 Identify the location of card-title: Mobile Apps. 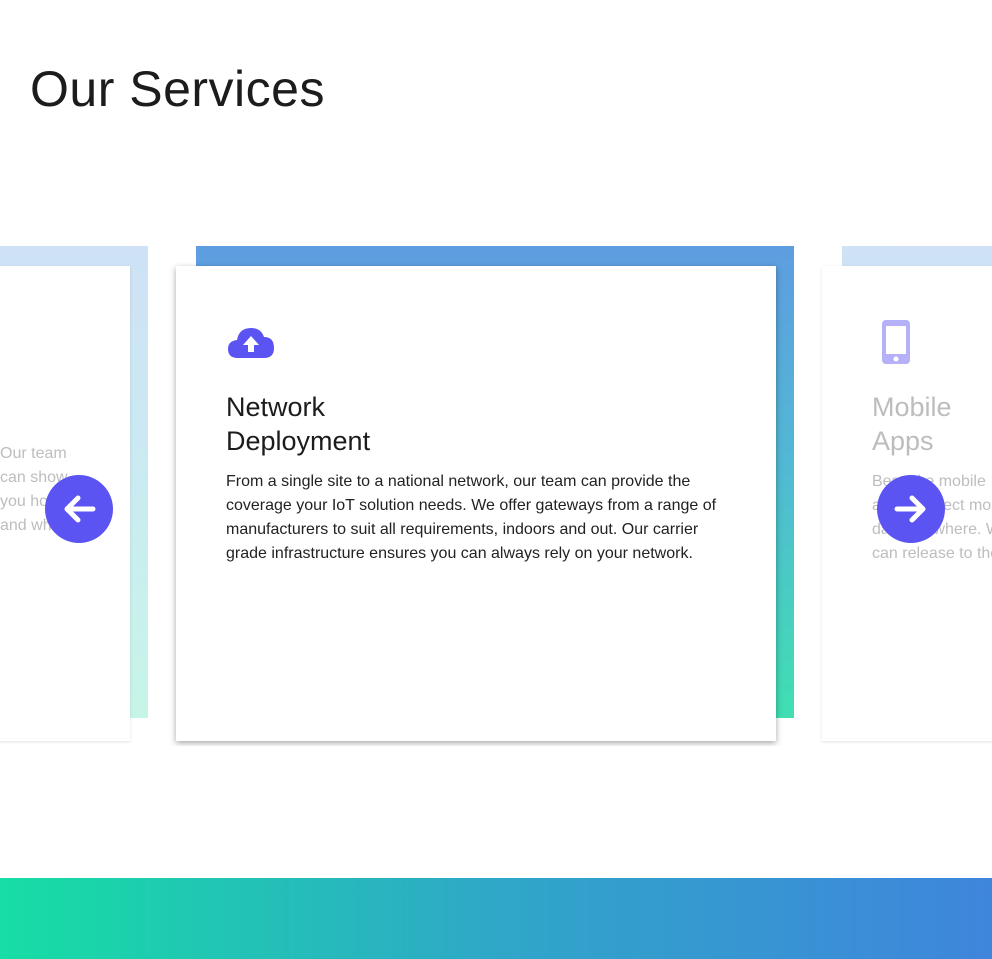
(912, 424).